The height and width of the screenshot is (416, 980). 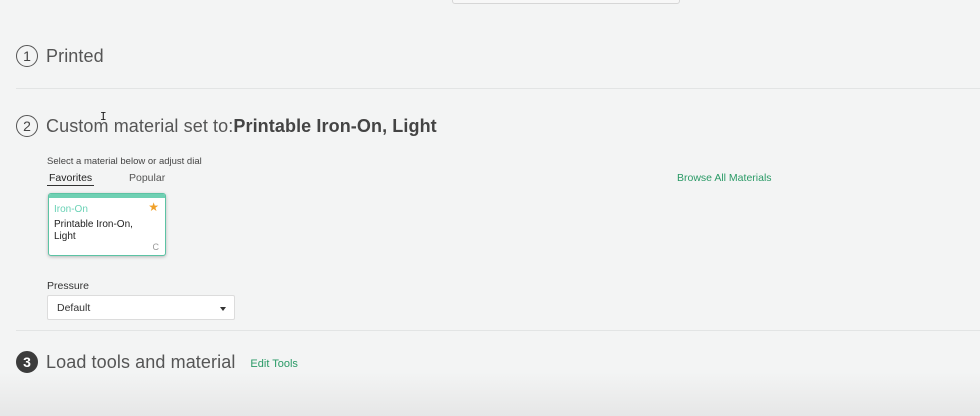 I want to click on step-1-number: 1, so click(x=27, y=56).